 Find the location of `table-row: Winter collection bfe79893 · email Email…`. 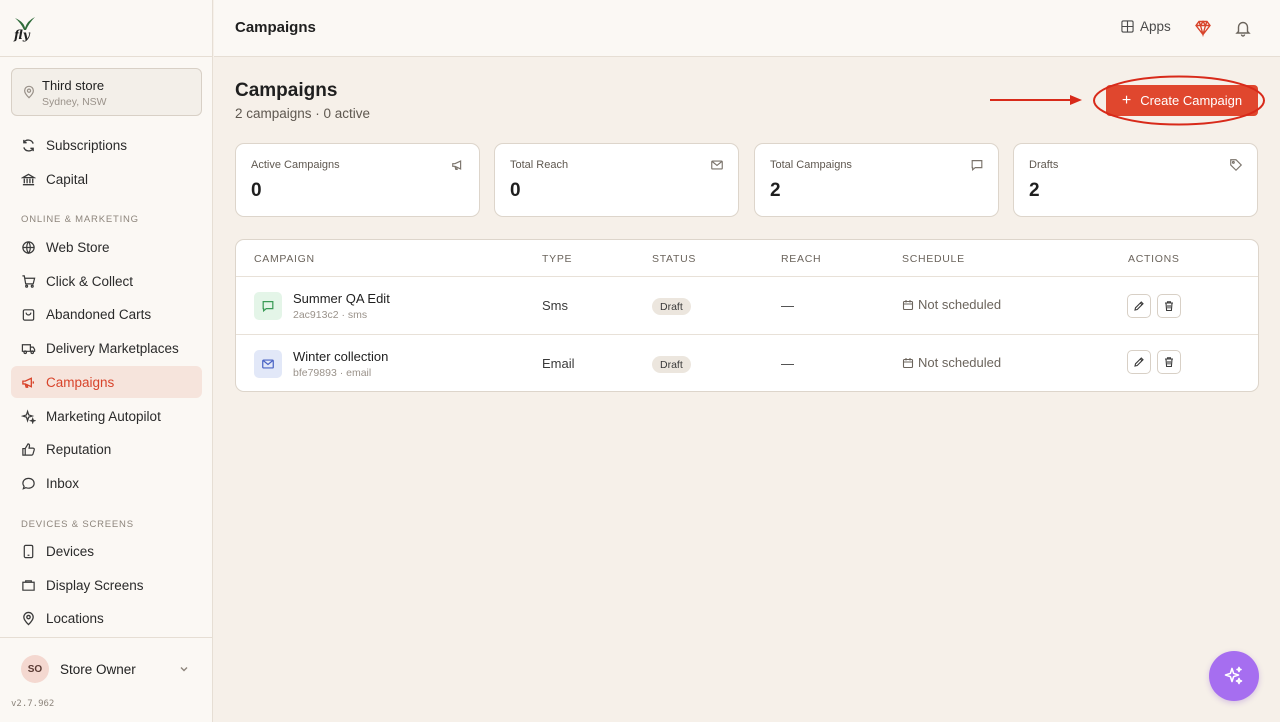

table-row: Winter collection bfe79893 · email Email… is located at coordinates (747, 363).